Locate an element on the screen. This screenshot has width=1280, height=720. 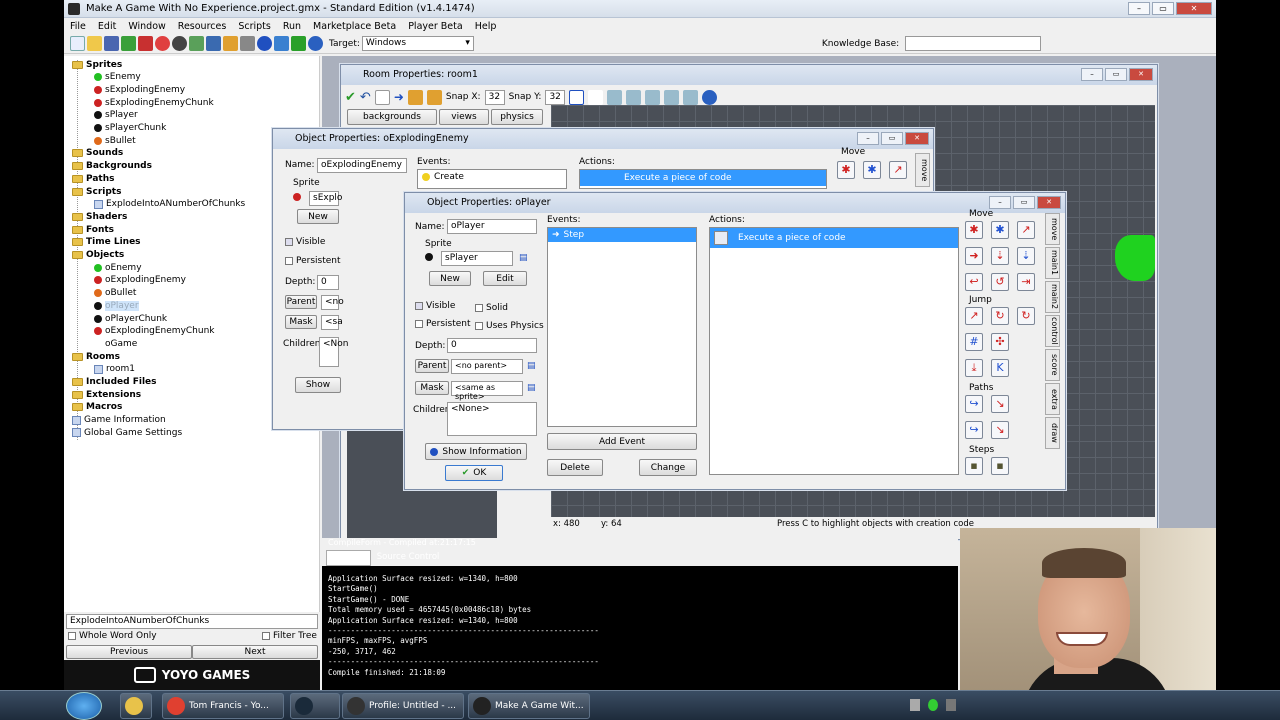
path-icon is located at coordinates (213, 43).